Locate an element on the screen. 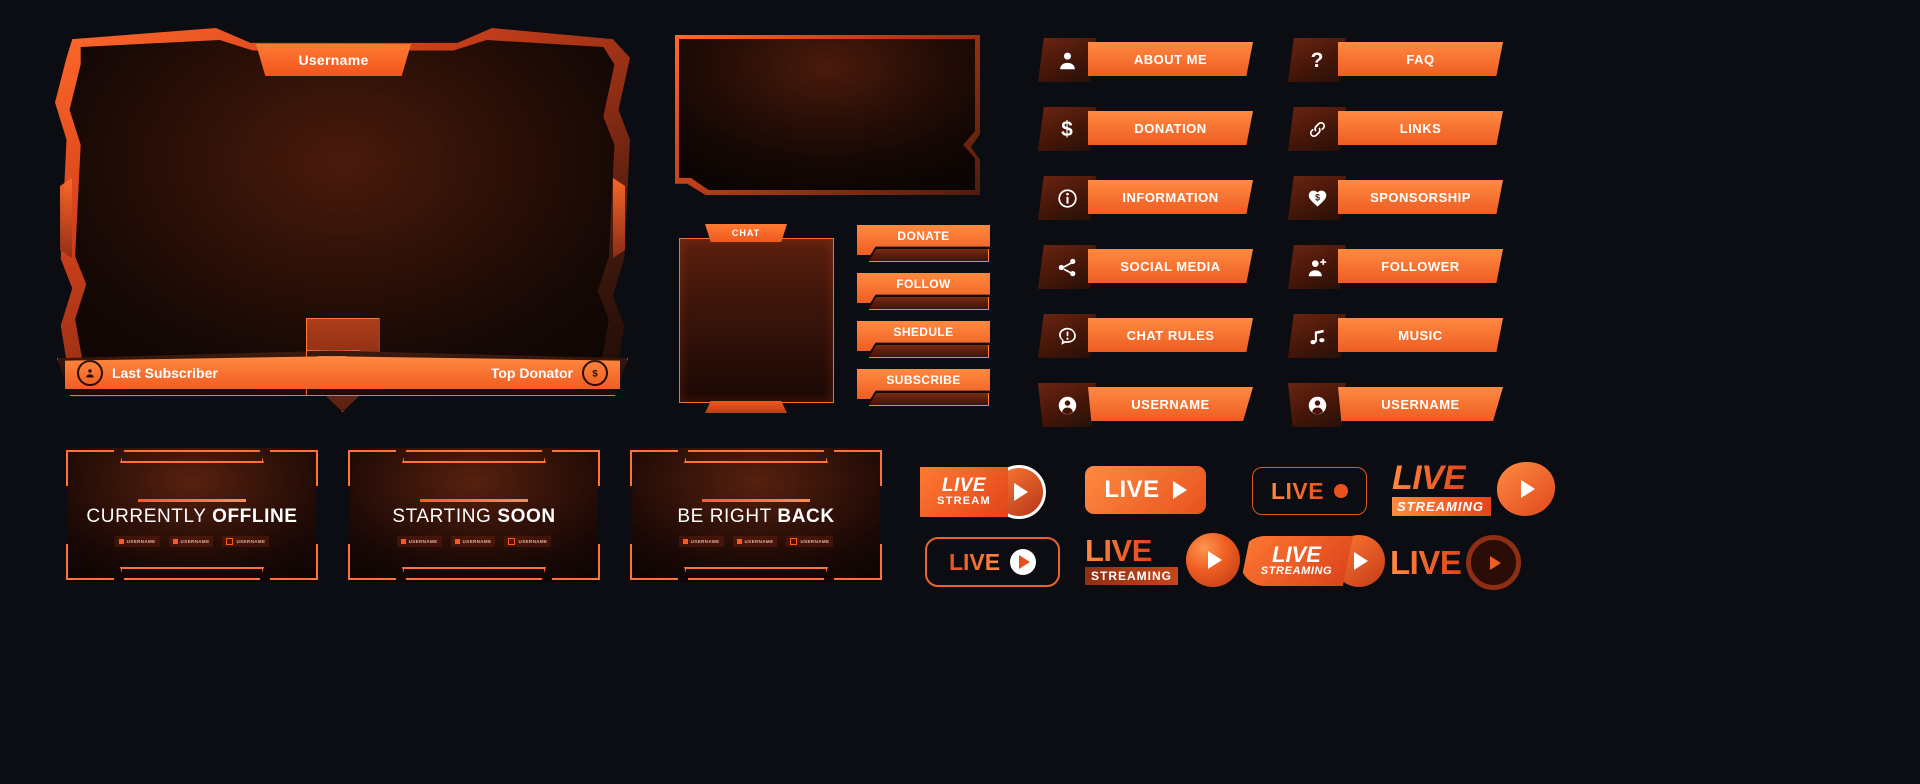 Image resolution: width=1920 pixels, height=784 pixels. menu-item-chat-rules: CHAT RULES is located at coordinates (1145, 336).